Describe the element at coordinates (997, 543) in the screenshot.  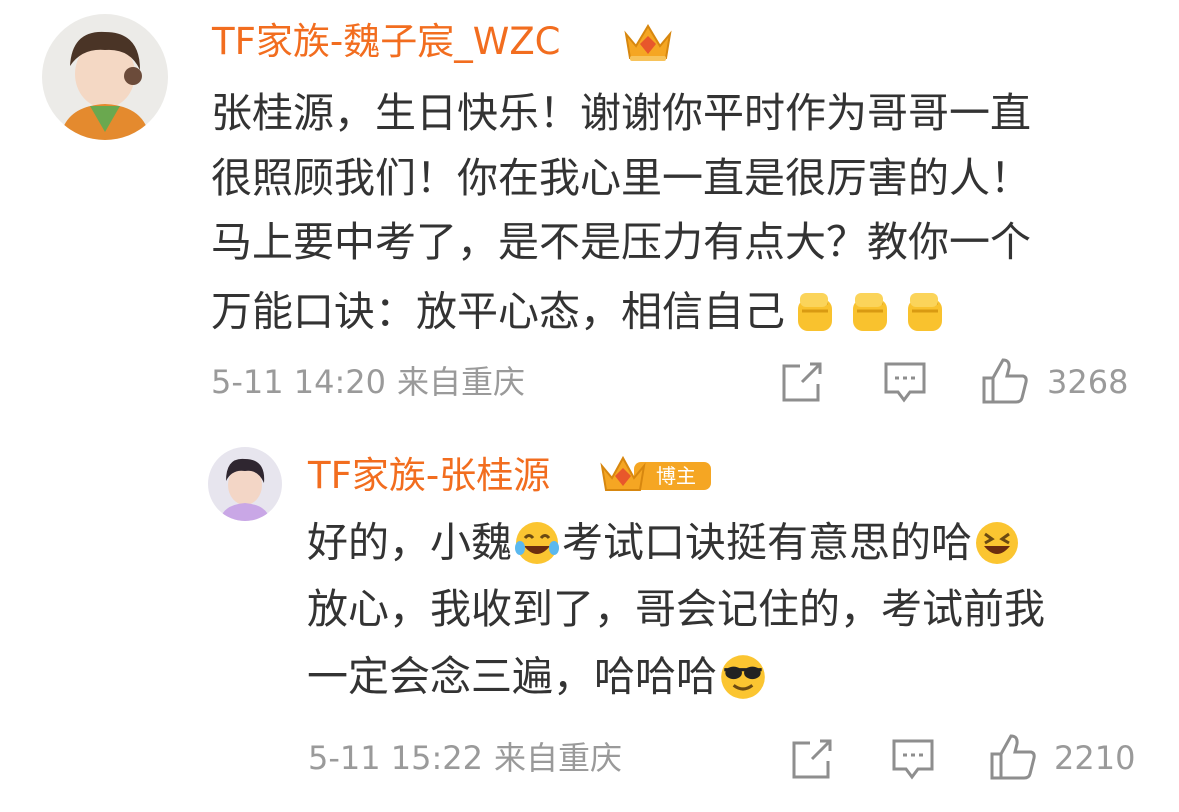
I see `grin-squint-emoji-icon` at that location.